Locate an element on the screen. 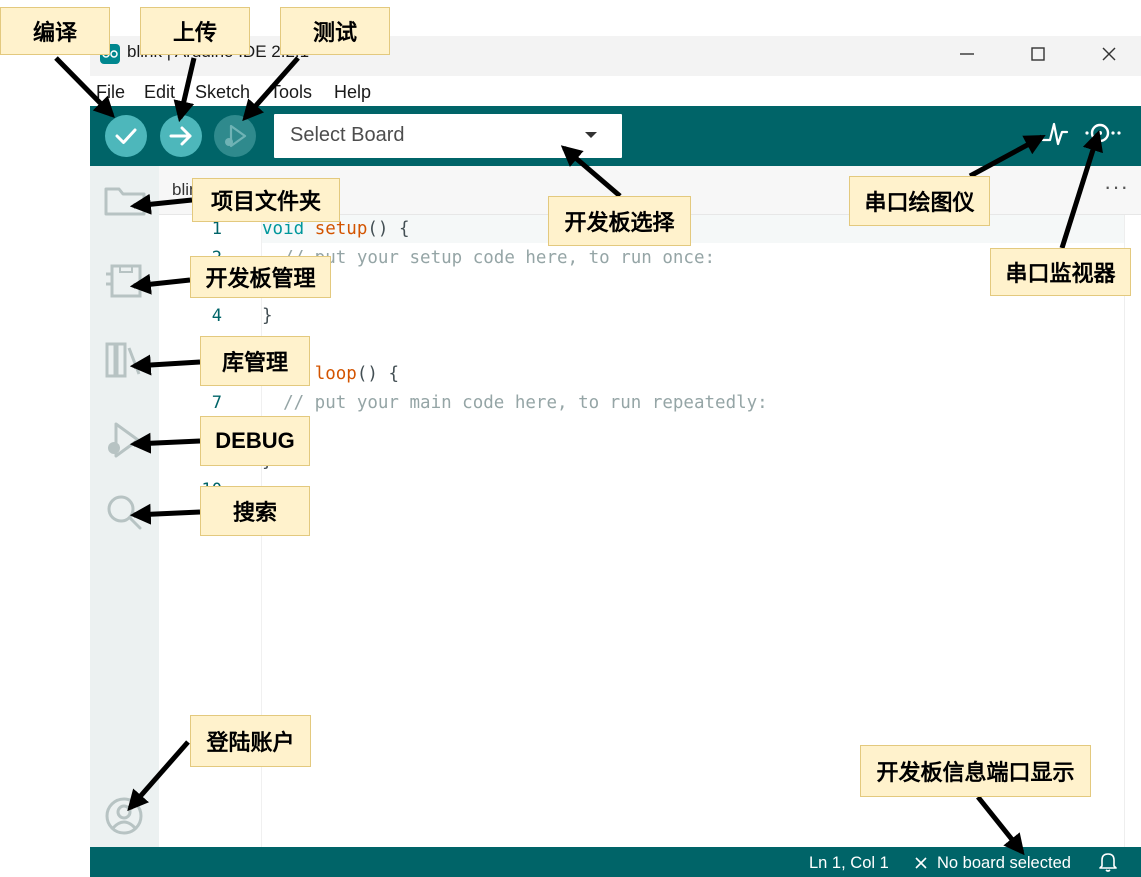 Image resolution: width=1141 pixels, height=877 pixels. code-token: setup is located at coordinates (341, 229).